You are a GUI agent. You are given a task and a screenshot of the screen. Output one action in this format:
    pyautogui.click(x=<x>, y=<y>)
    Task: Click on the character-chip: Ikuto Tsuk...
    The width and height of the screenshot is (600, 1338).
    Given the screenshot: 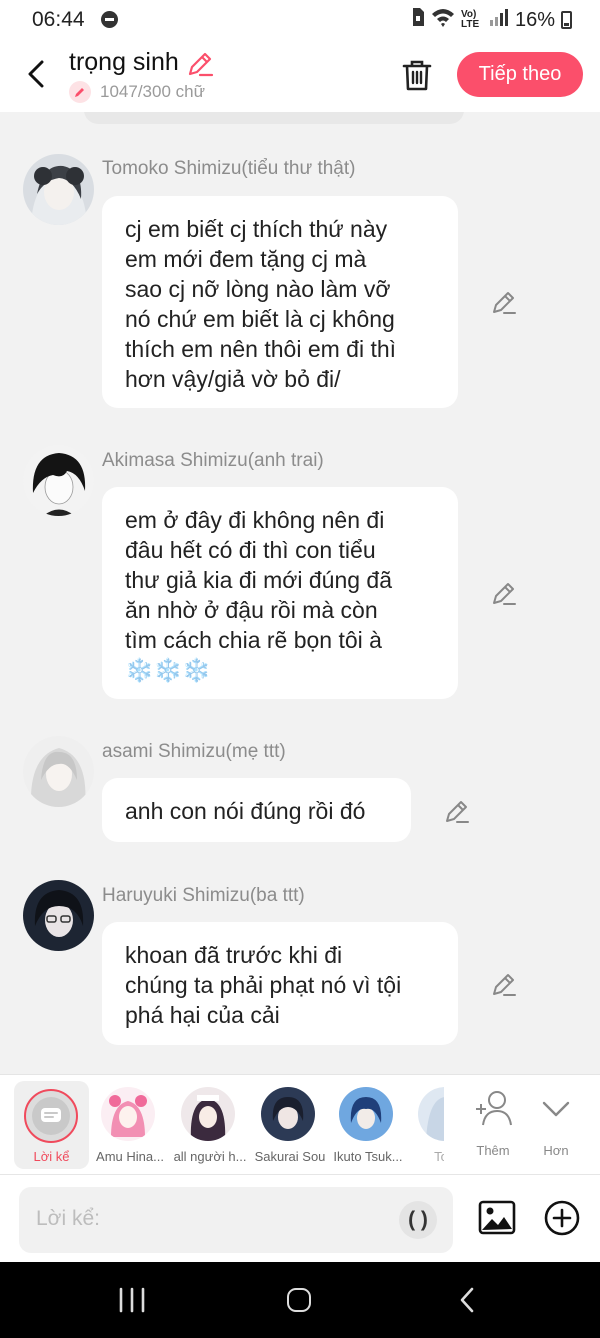 What is the action you would take?
    pyautogui.click(x=368, y=1125)
    